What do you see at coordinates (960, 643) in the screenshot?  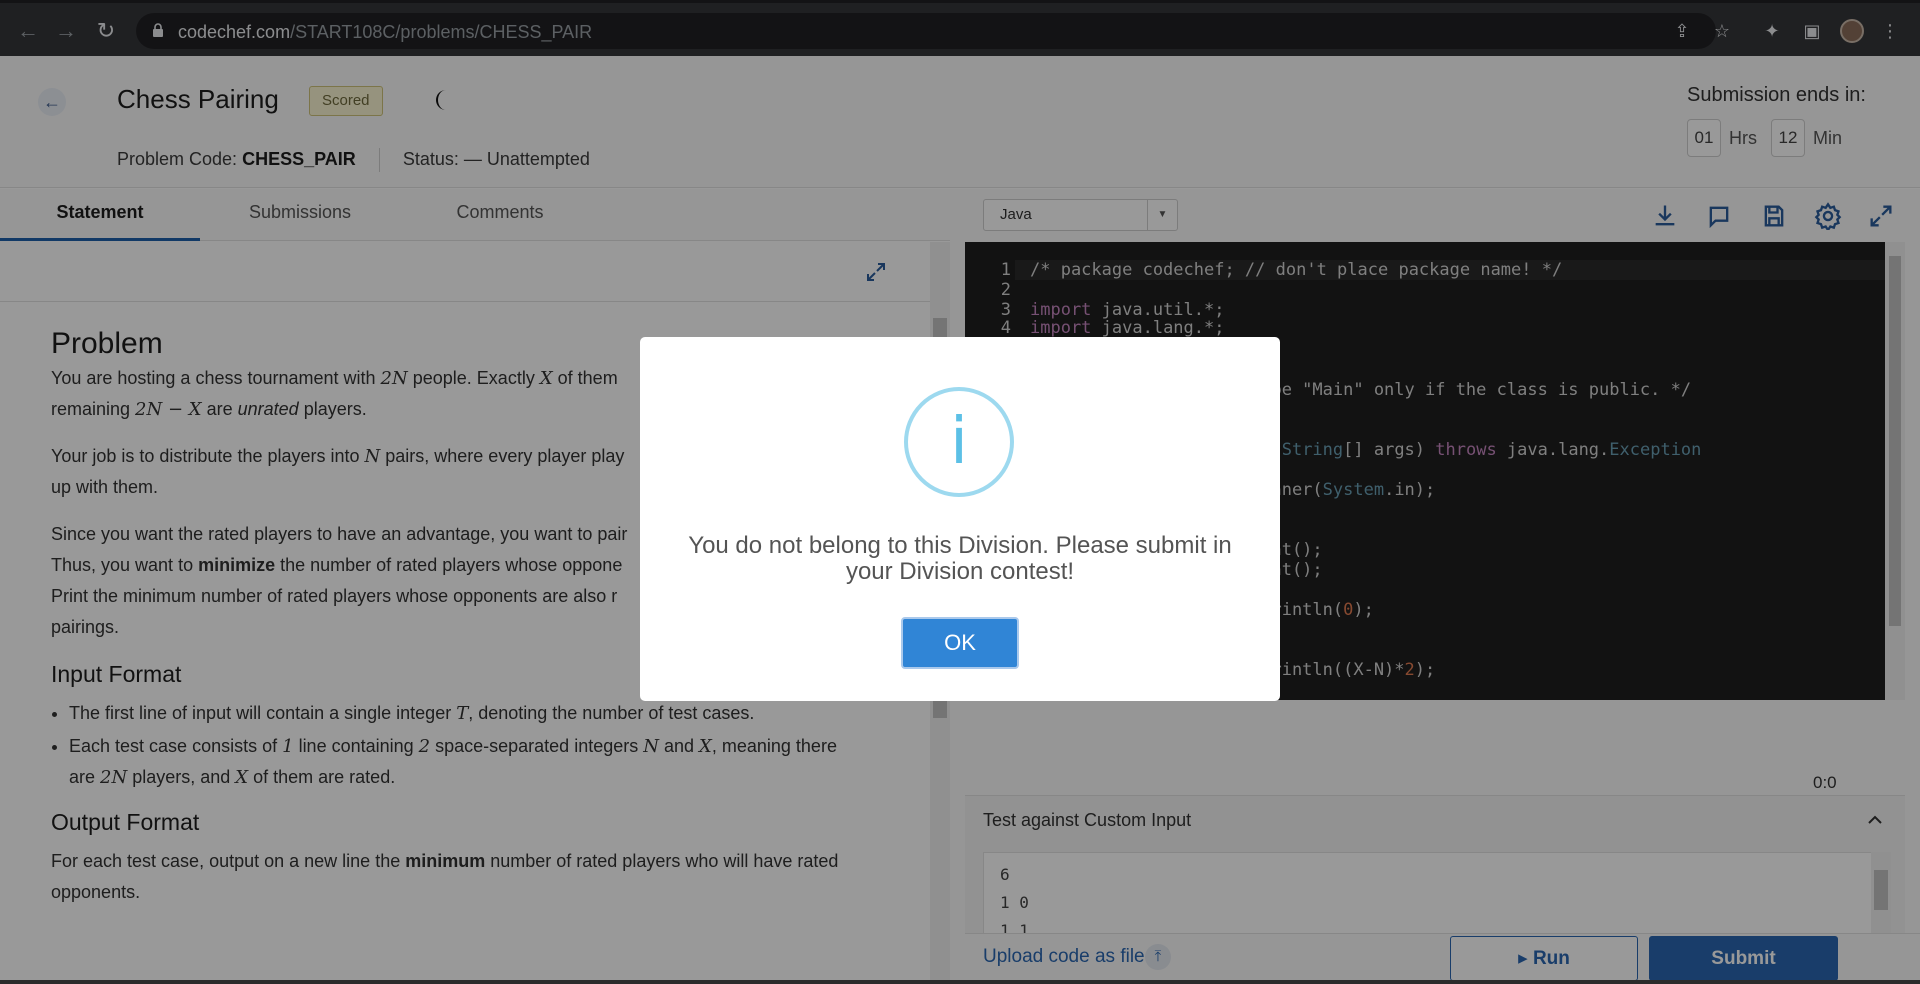 I see `ok-button: OK` at bounding box center [960, 643].